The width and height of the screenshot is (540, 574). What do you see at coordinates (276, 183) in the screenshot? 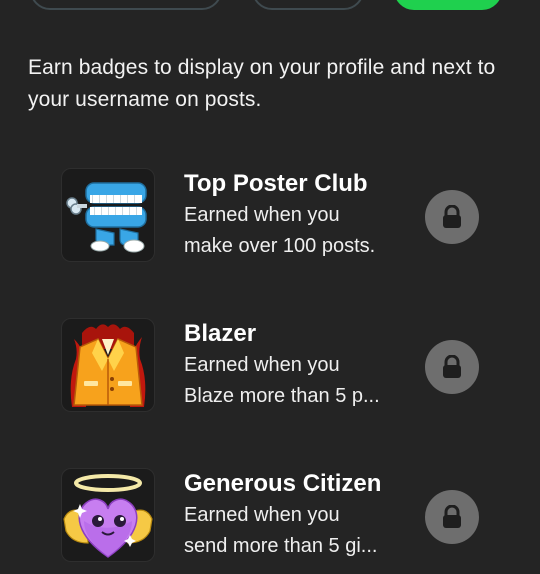
I see `badge-title: Top Poster Club` at bounding box center [276, 183].